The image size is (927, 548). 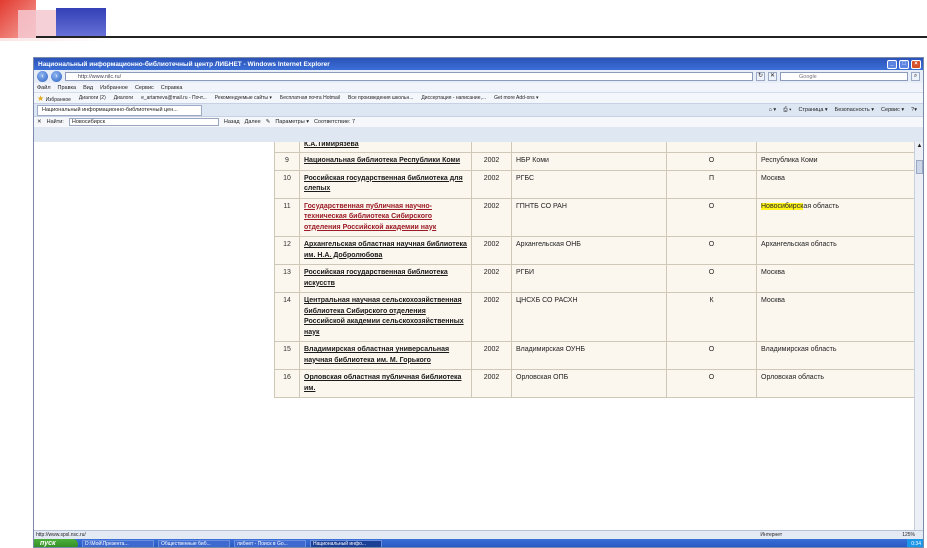 I want to click on star-icon: ★, so click(x=41, y=98).